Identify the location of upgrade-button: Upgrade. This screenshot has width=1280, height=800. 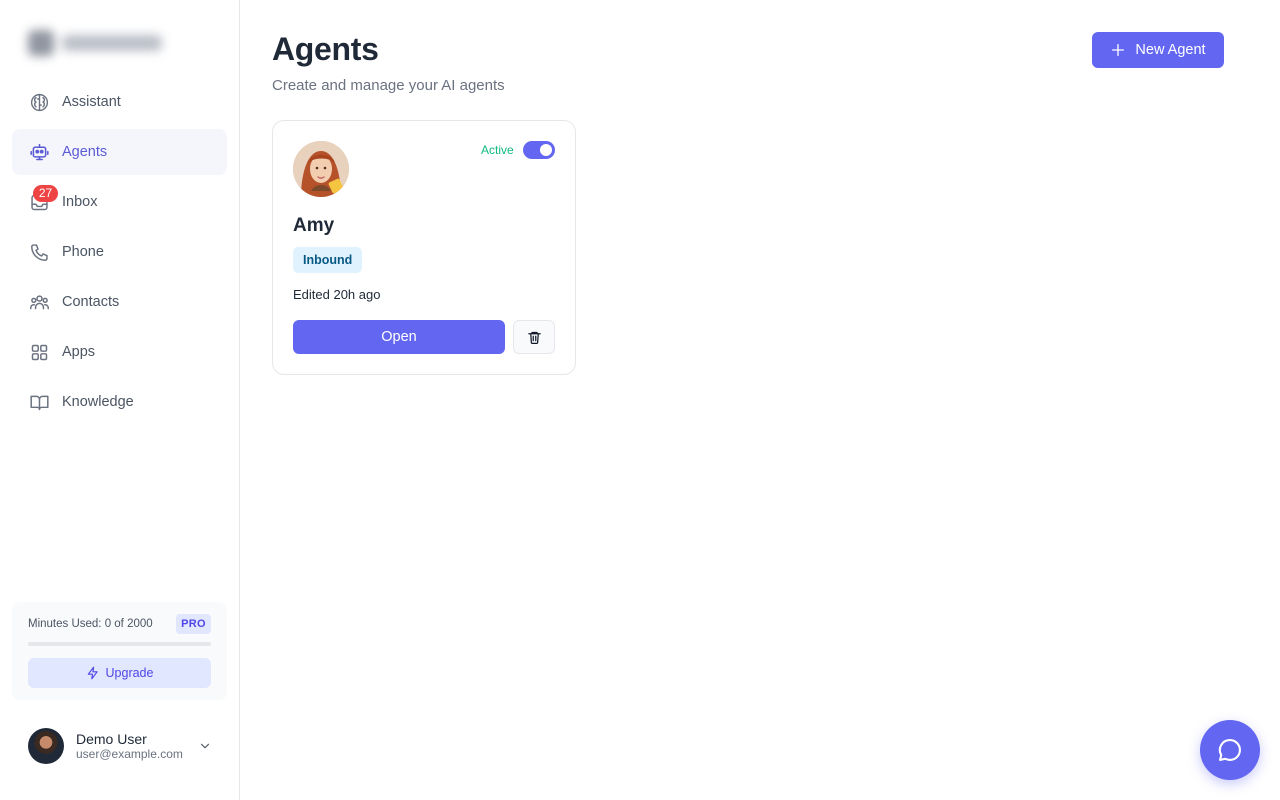
(119, 673).